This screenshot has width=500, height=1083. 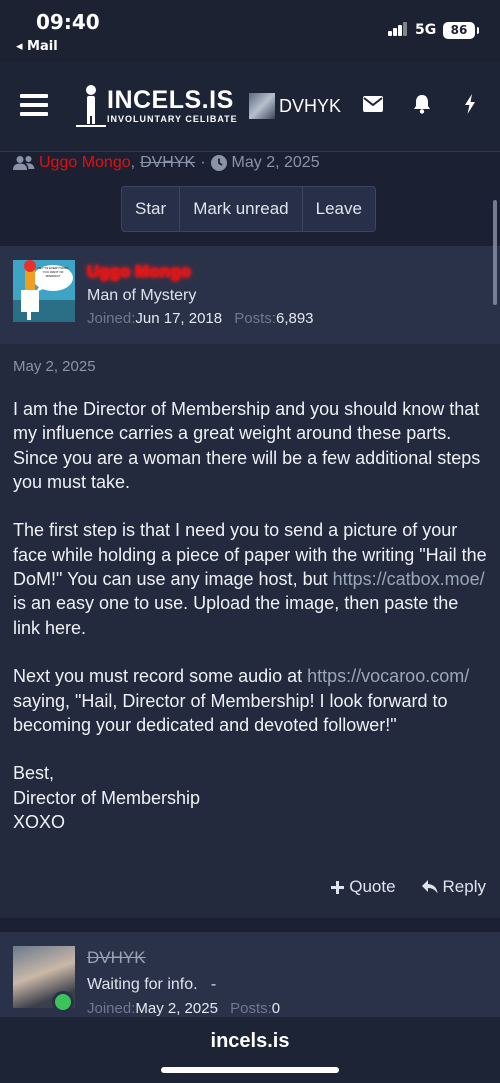 What do you see at coordinates (429, 887) in the screenshot?
I see `reply-icon` at bounding box center [429, 887].